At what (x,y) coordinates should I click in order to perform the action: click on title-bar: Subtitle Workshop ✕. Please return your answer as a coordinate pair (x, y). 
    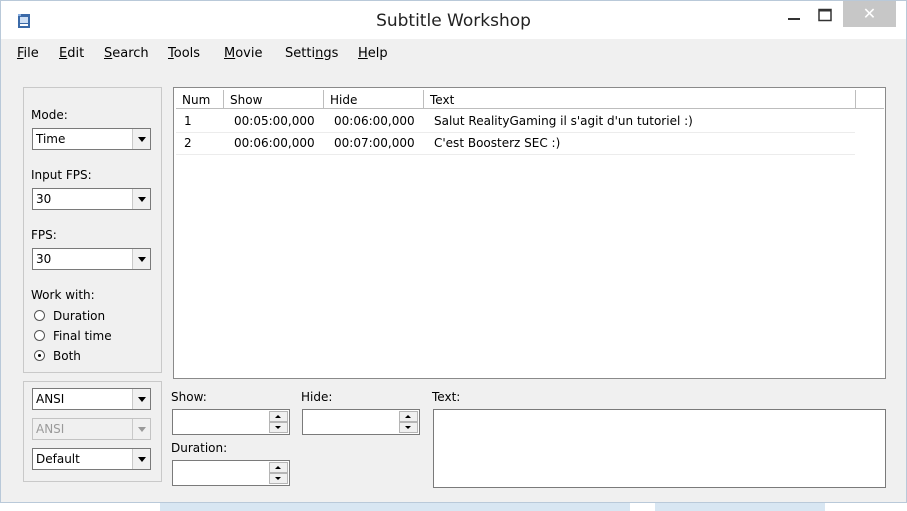
    Looking at the image, I should click on (453, 20).